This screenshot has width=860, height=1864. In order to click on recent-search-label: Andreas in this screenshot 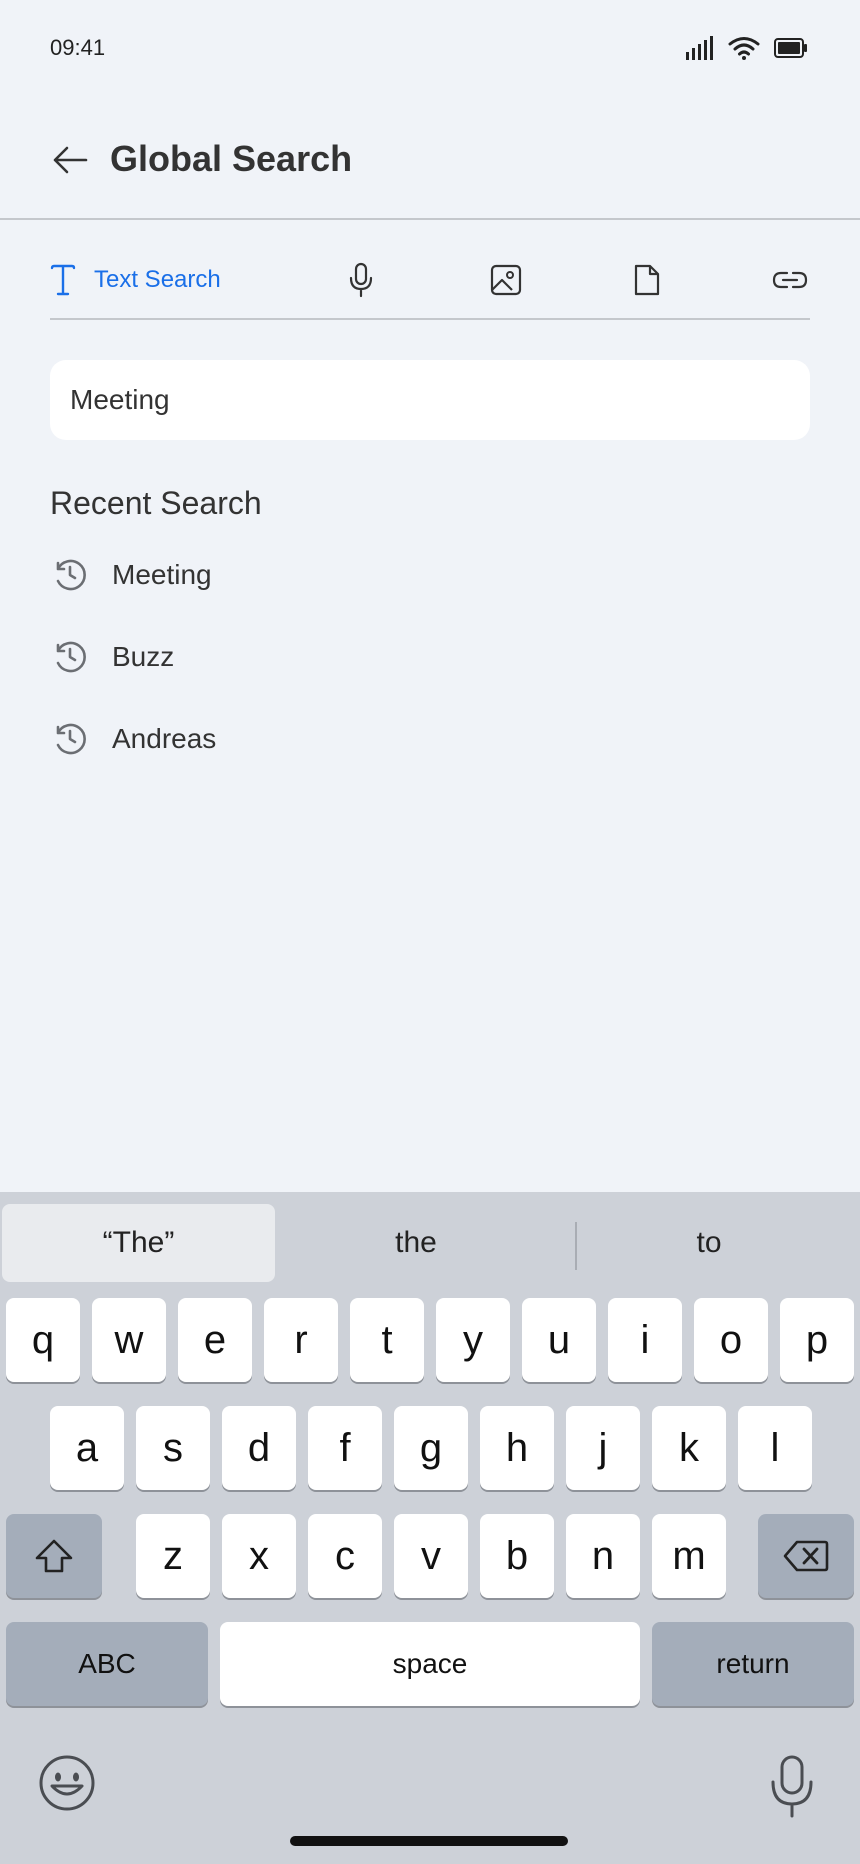, I will do `click(164, 738)`.